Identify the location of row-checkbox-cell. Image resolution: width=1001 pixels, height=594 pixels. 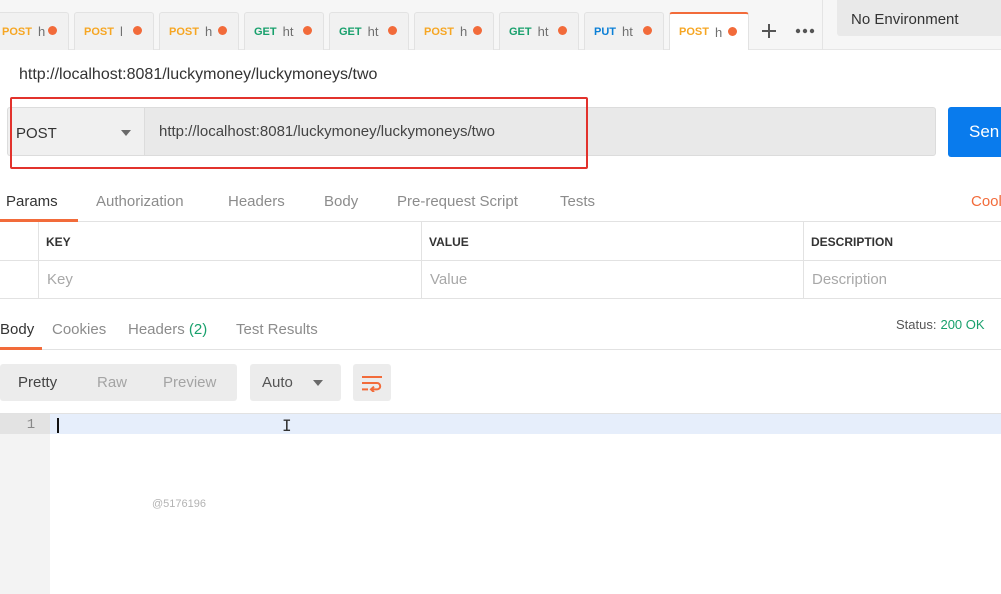
(19, 280).